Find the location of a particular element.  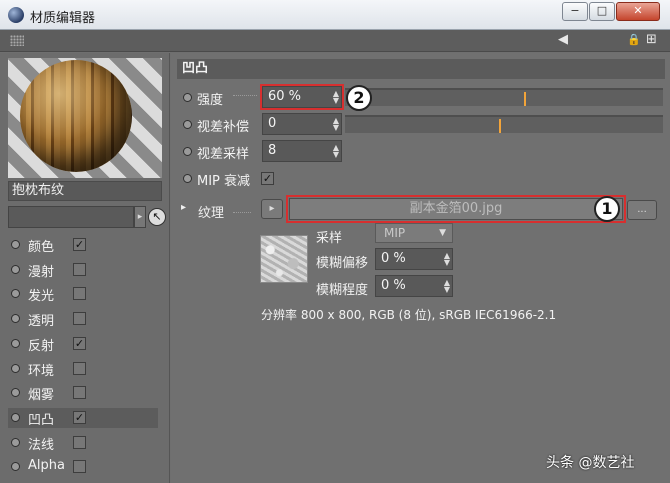

blur-scale-label: 模糊程度 is located at coordinates (342, 290).